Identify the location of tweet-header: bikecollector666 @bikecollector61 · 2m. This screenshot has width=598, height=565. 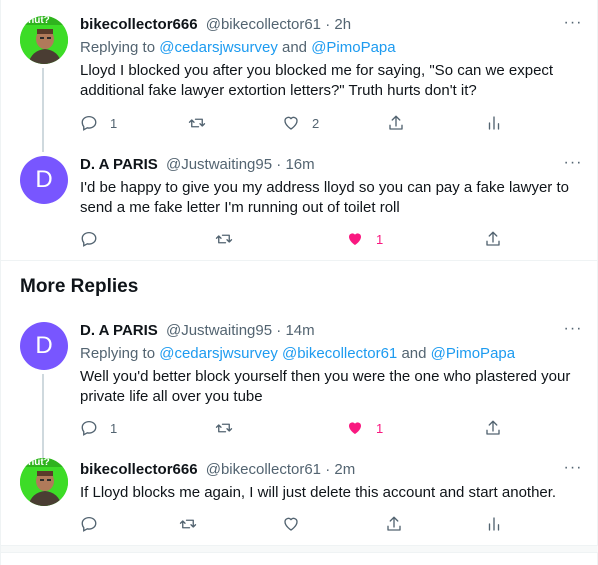
(332, 470).